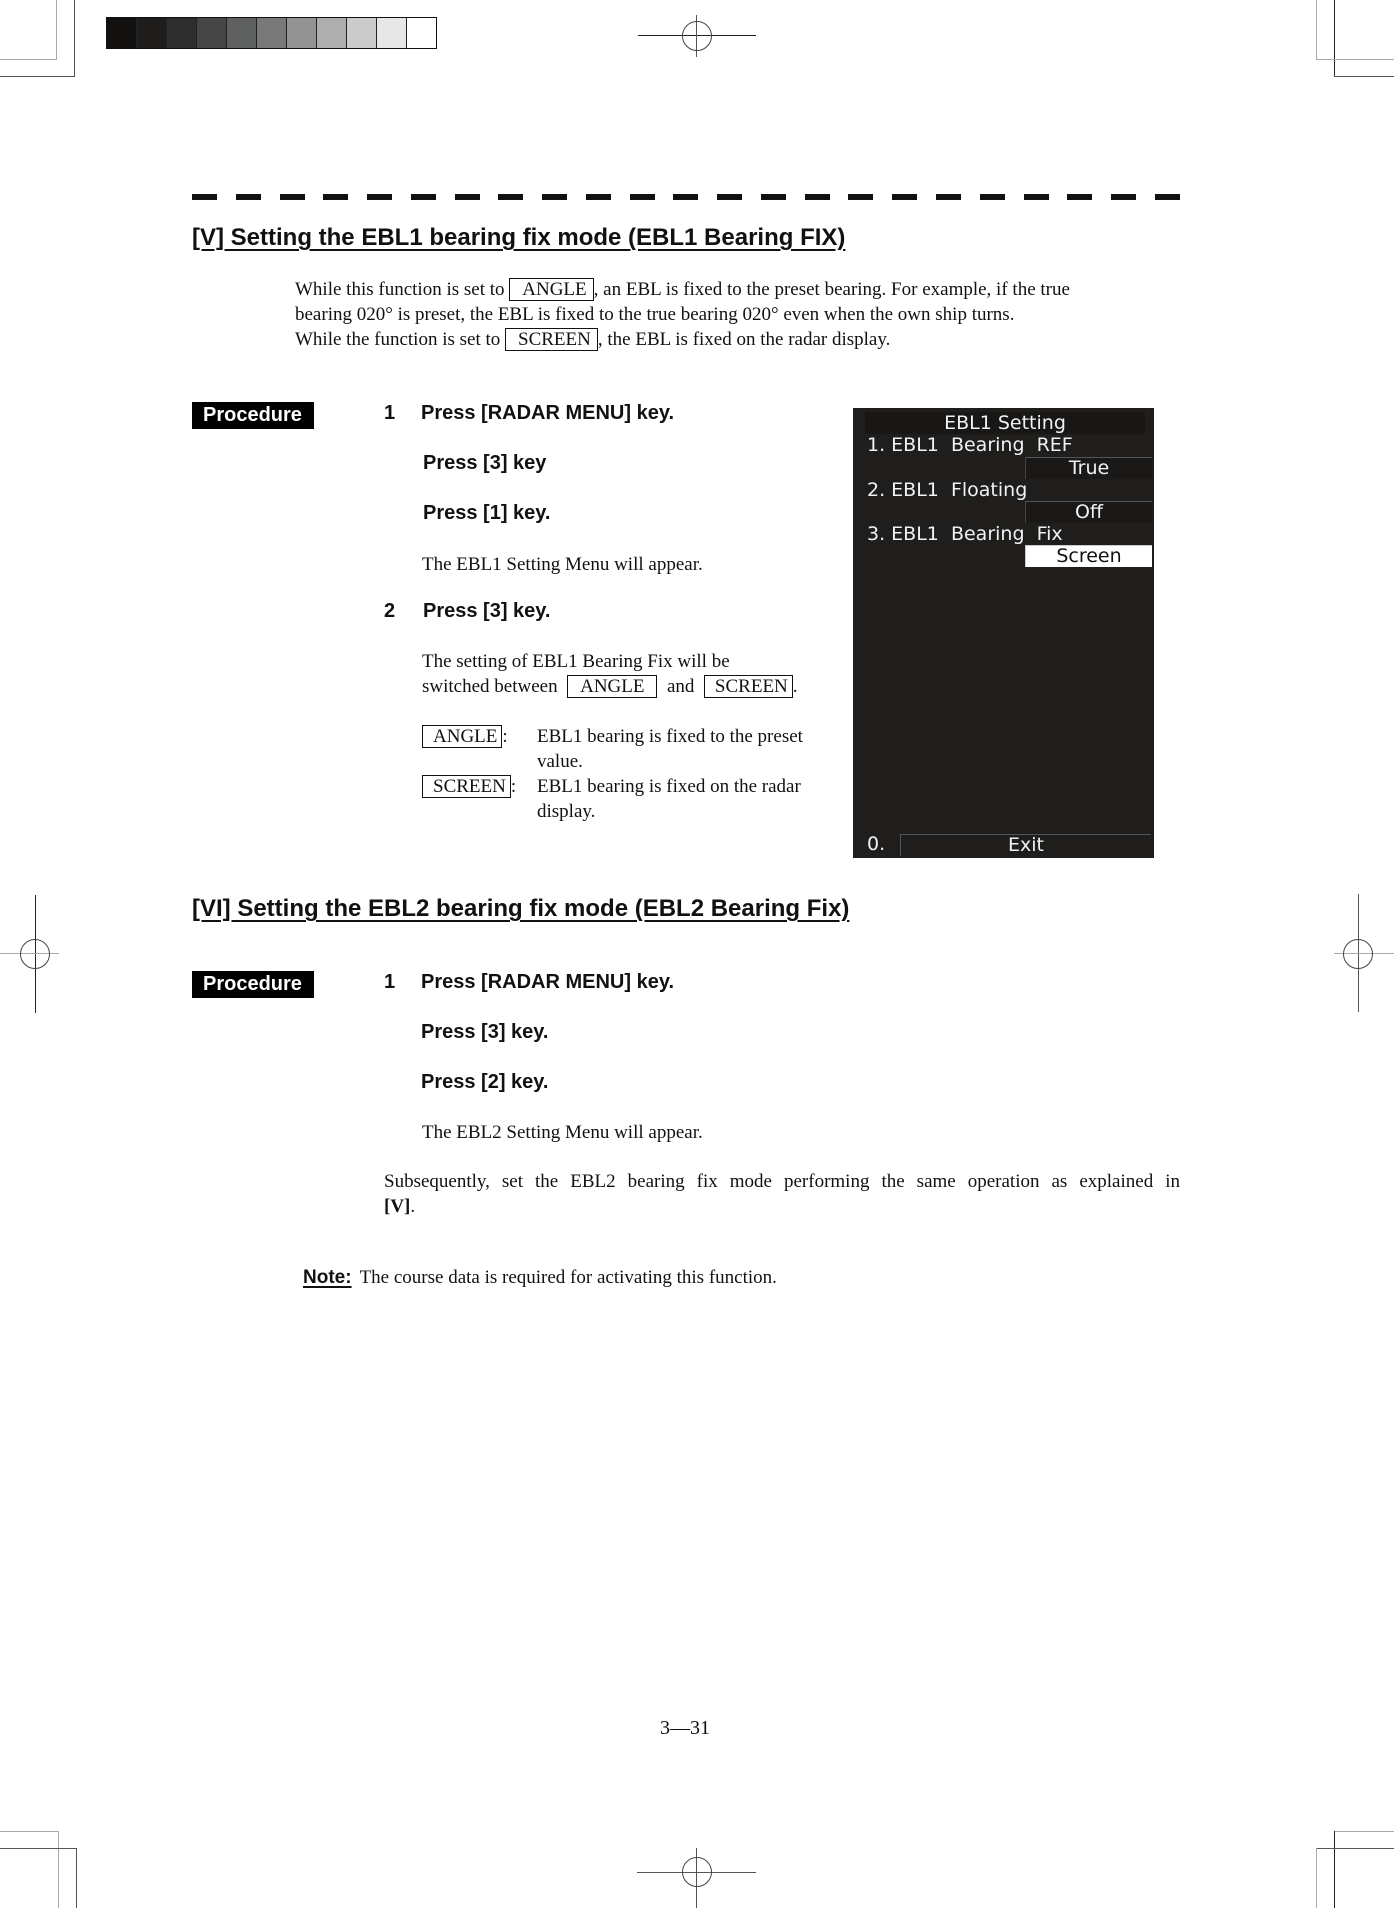 The image size is (1394, 1908). What do you see at coordinates (1088, 556) in the screenshot?
I see `menu-value-bearing-fix-selected: Screen` at bounding box center [1088, 556].